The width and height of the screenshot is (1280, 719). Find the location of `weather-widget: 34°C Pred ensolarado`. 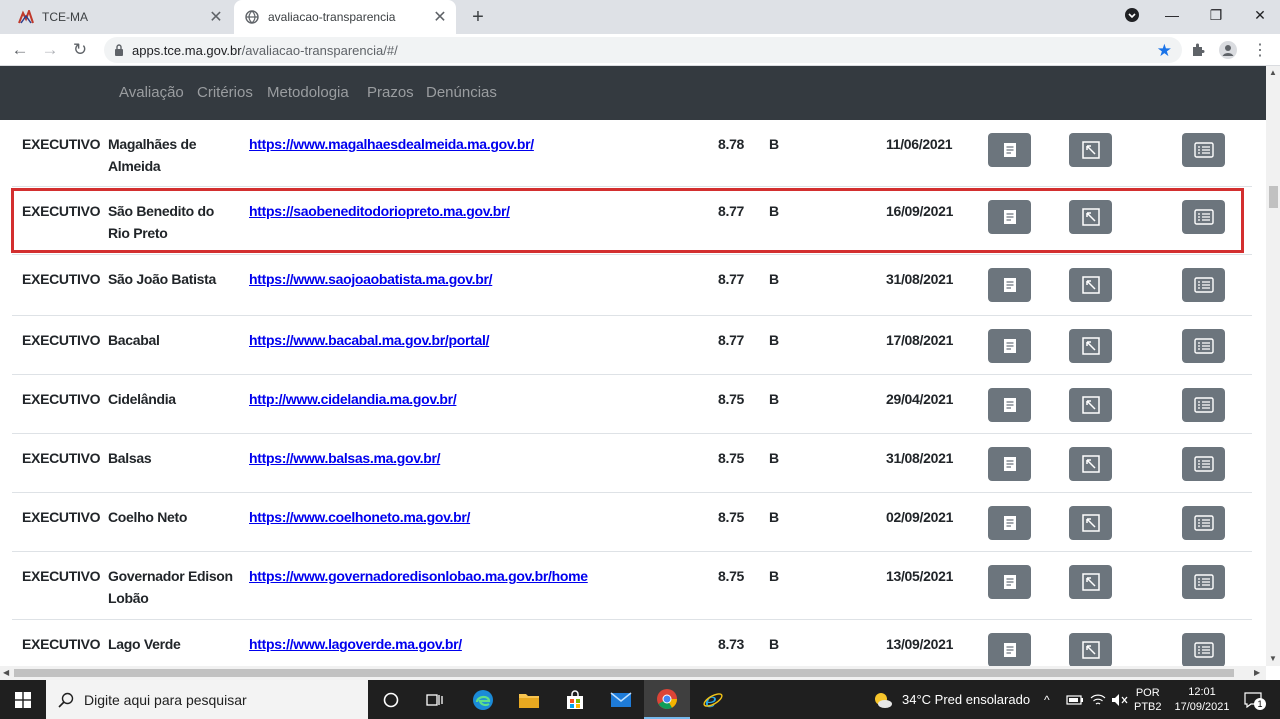

weather-widget: 34°C Pred ensolarado is located at coordinates (951, 699).